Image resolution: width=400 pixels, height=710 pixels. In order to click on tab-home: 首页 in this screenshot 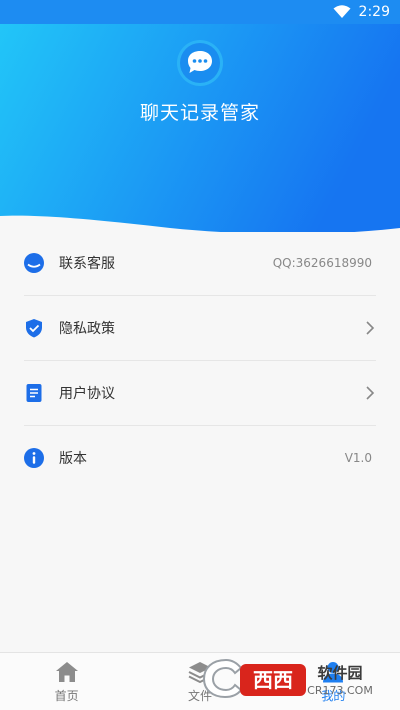, I will do `click(66, 681)`.